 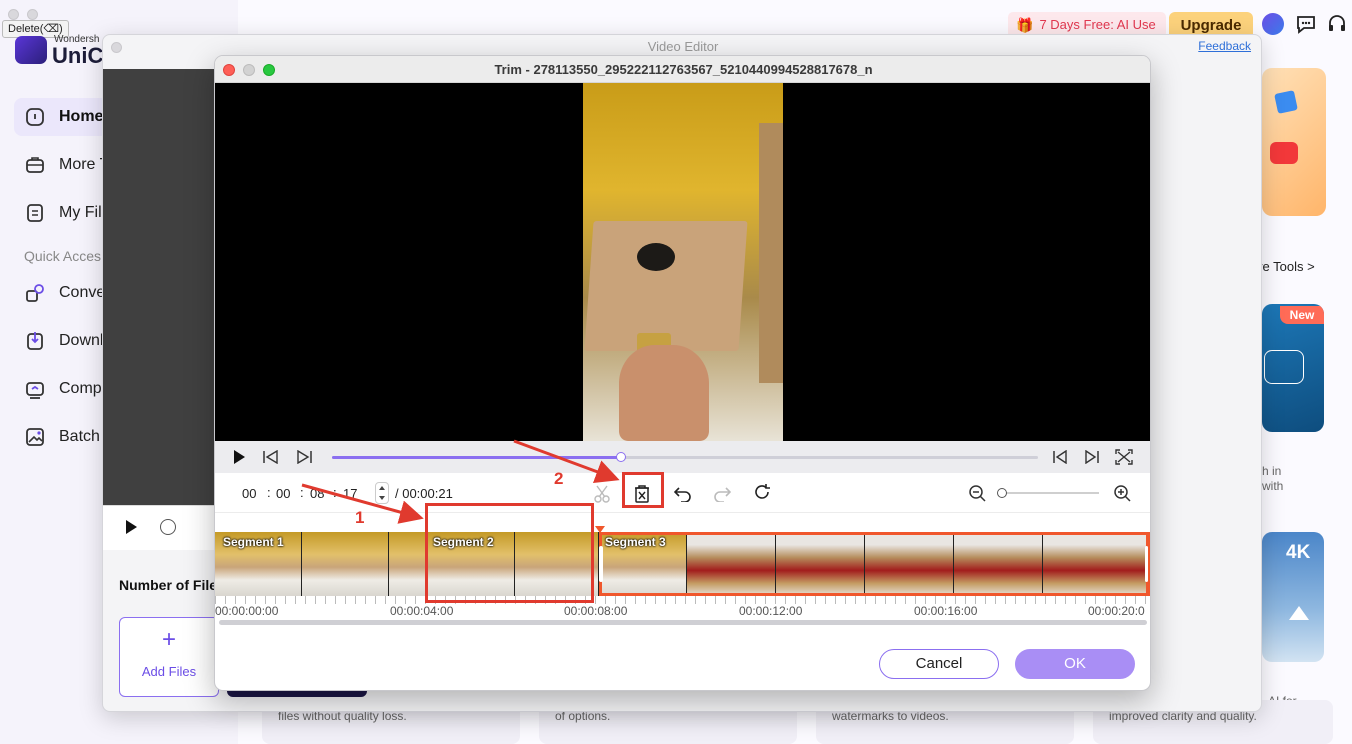 What do you see at coordinates (80, 388) in the screenshot?
I see `sidebar-item-label: Comp` at bounding box center [80, 388].